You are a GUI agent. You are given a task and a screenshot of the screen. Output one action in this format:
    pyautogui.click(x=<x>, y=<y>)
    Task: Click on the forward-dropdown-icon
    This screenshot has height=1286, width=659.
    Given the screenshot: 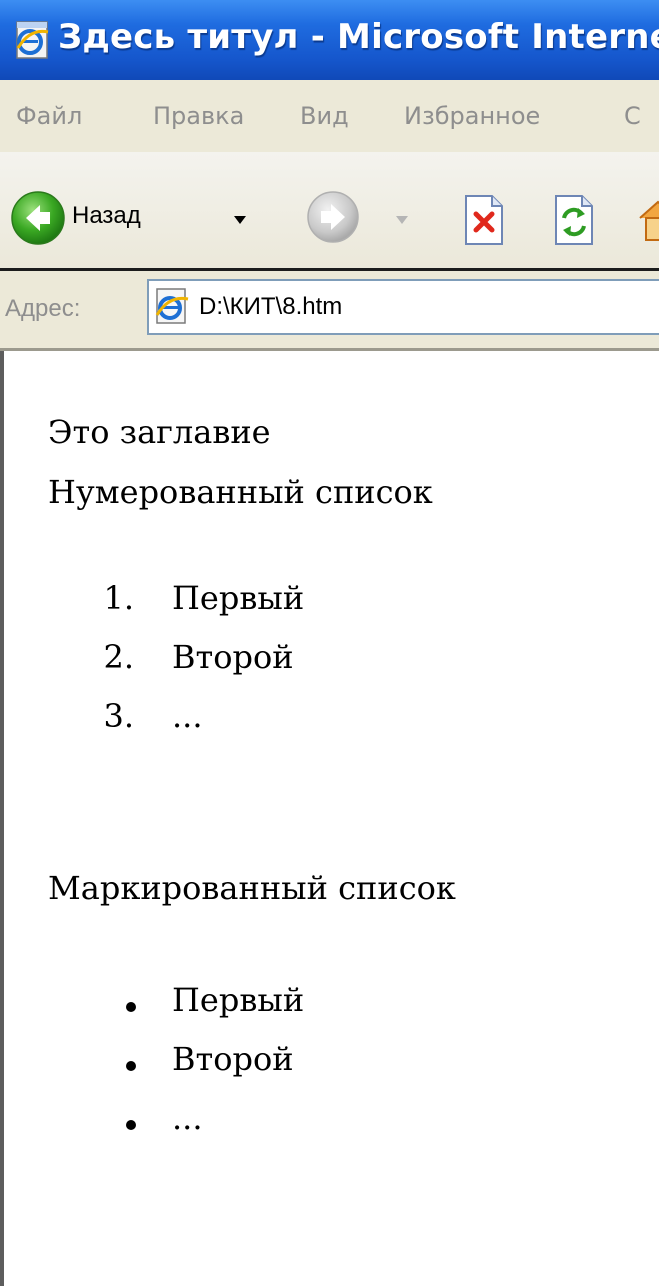 What is the action you would take?
    pyautogui.click(x=402, y=220)
    